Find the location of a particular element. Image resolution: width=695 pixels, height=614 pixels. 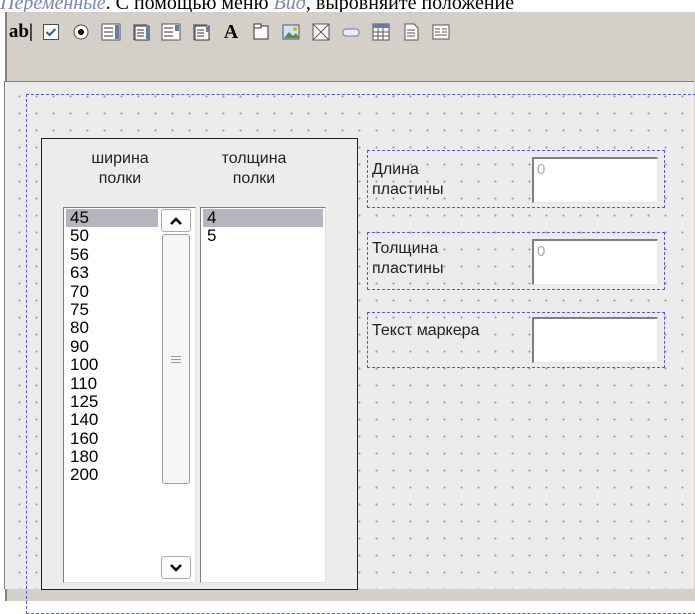

textbox-tool-button: ab| is located at coordinates (21, 32).